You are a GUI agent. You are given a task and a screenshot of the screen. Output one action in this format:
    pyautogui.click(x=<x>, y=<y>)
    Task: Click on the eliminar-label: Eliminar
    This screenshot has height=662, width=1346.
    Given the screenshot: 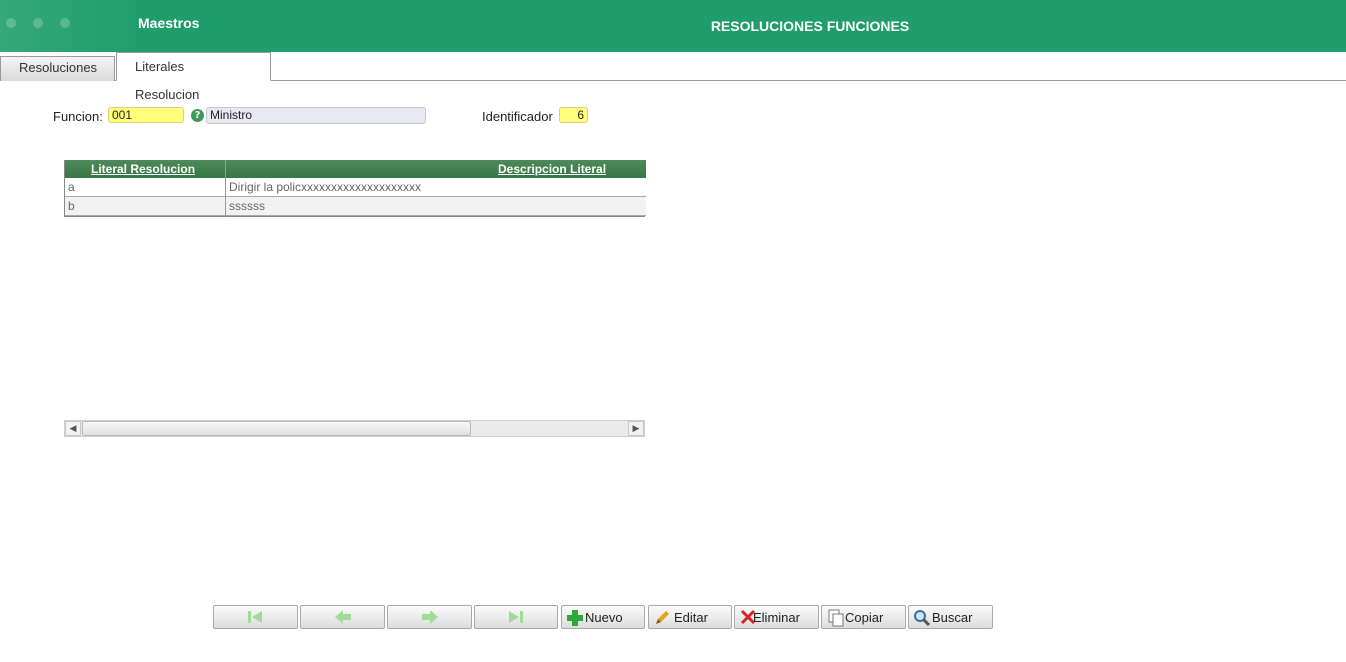 What is the action you would take?
    pyautogui.click(x=776, y=617)
    